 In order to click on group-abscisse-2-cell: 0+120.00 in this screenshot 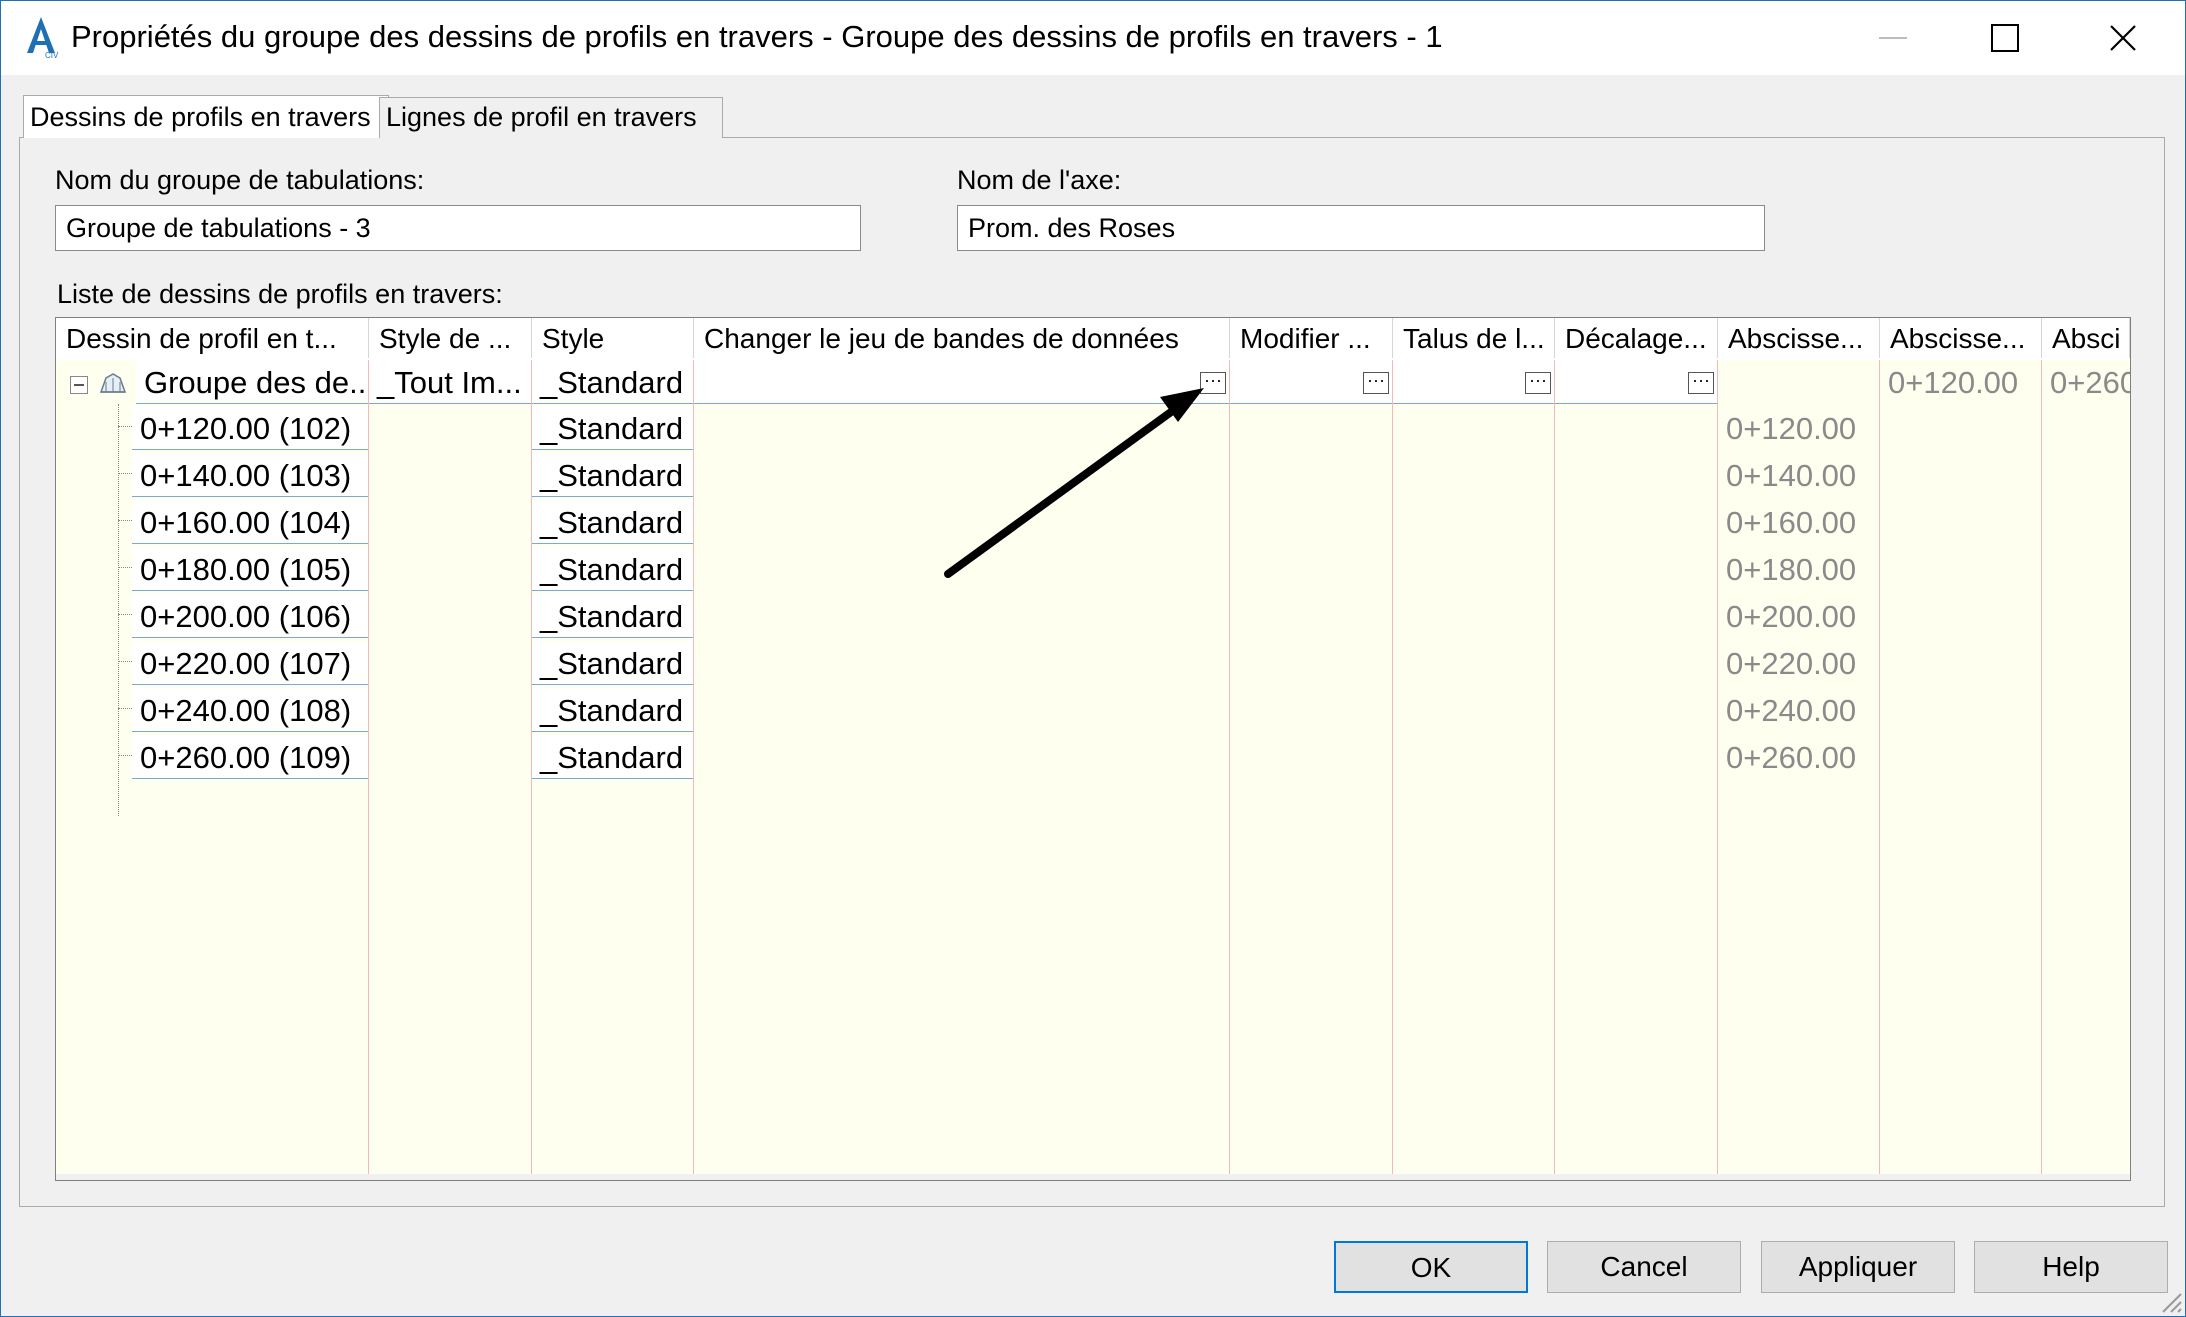, I will do `click(1953, 382)`.